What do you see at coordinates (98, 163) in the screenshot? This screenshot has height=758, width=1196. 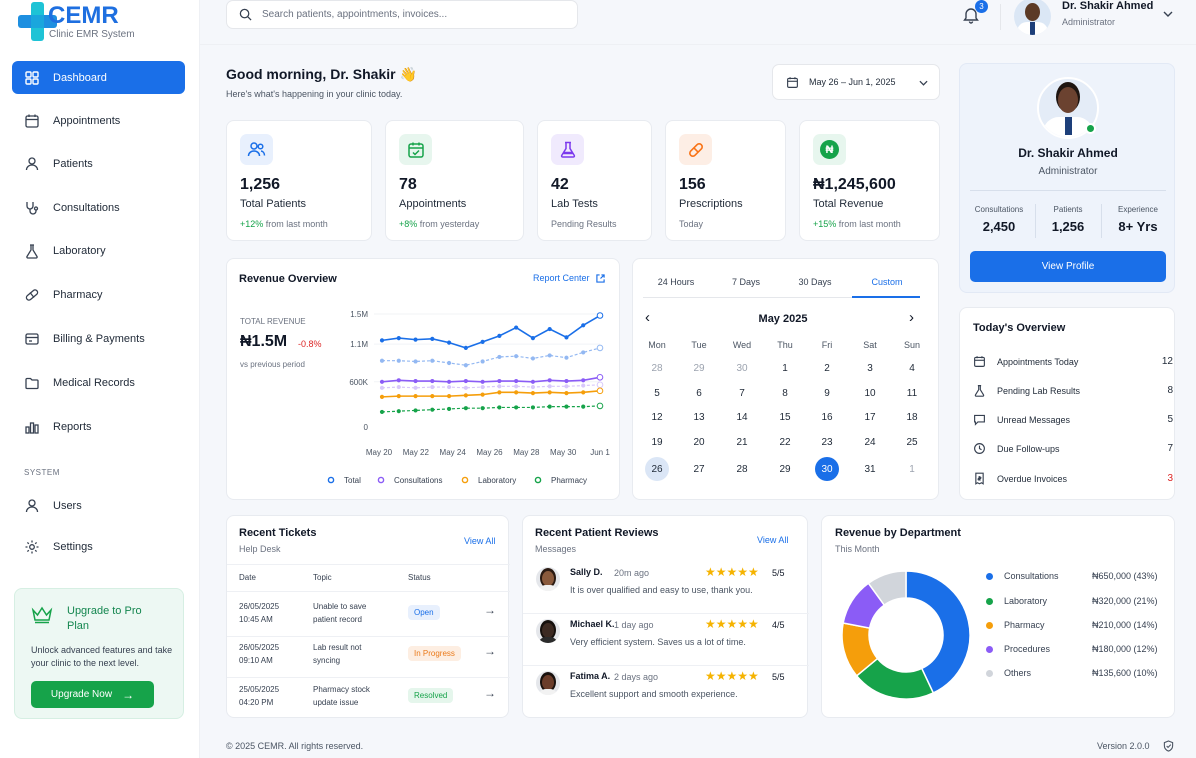 I see `sidebar-item-patients: Patients` at bounding box center [98, 163].